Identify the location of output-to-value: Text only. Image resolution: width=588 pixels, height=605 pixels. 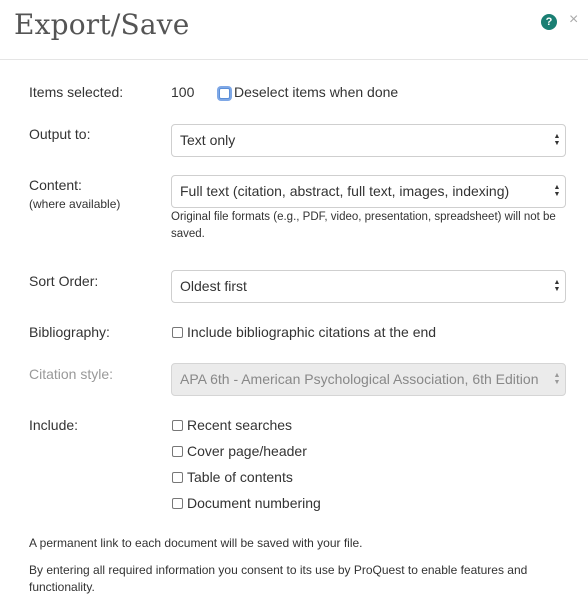
(208, 140).